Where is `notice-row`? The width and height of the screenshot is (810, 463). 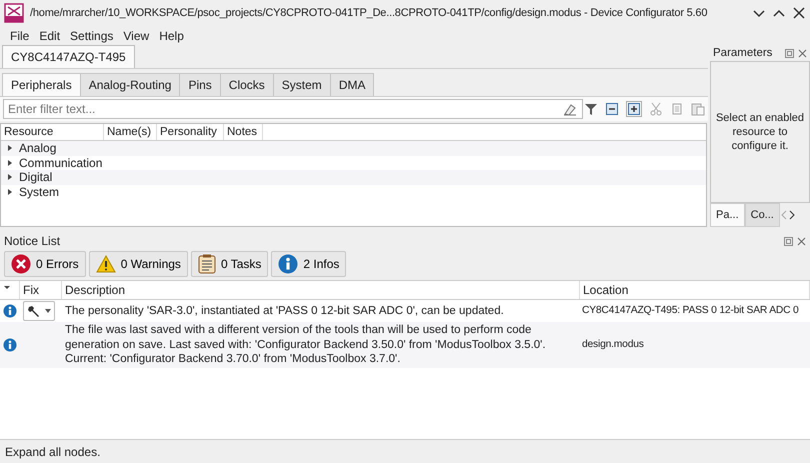
notice-row is located at coordinates (405, 345).